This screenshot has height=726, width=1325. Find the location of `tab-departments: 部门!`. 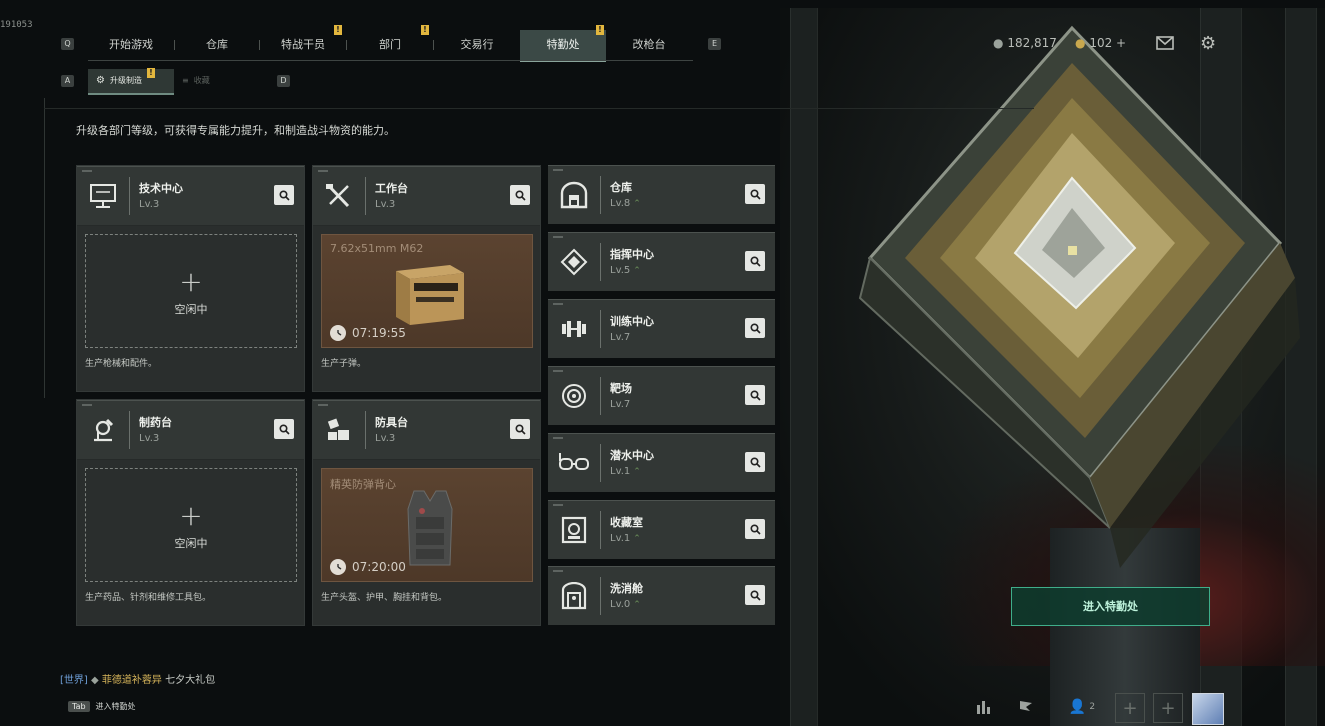

tab-departments: 部门! is located at coordinates (390, 42).